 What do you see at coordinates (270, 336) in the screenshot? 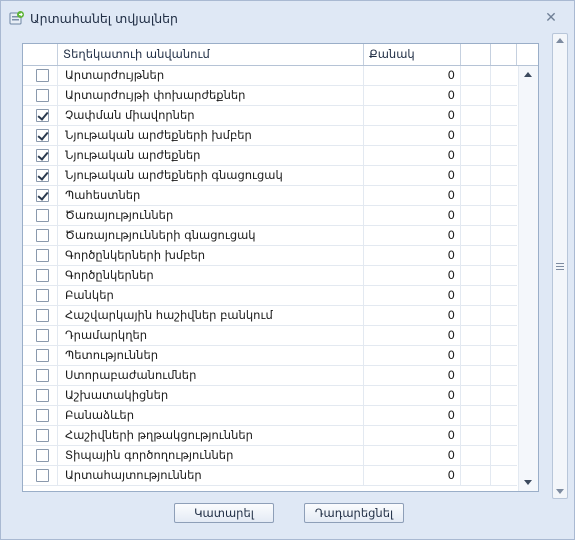
I see `table-row: Դրամարկղեր 0` at bounding box center [270, 336].